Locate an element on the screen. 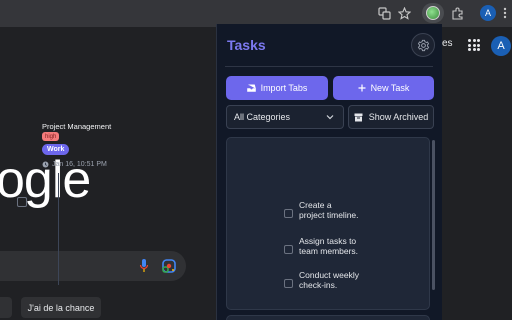 This screenshot has height=320, width=512. task-card-next is located at coordinates (328, 317).